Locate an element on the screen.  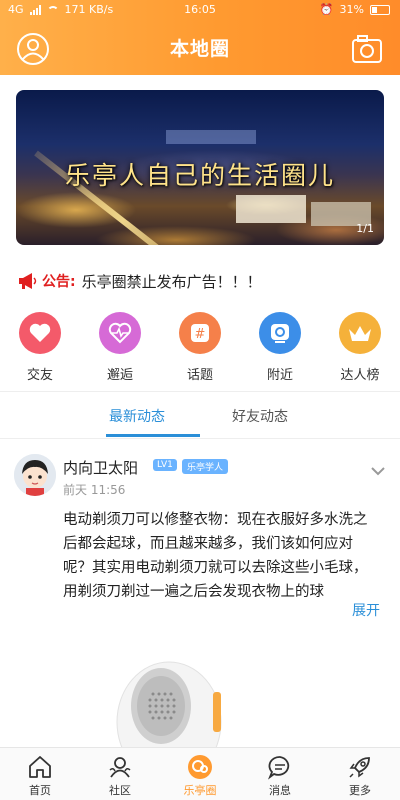
category-ranking: 达人榜 is located at coordinates (360, 348).